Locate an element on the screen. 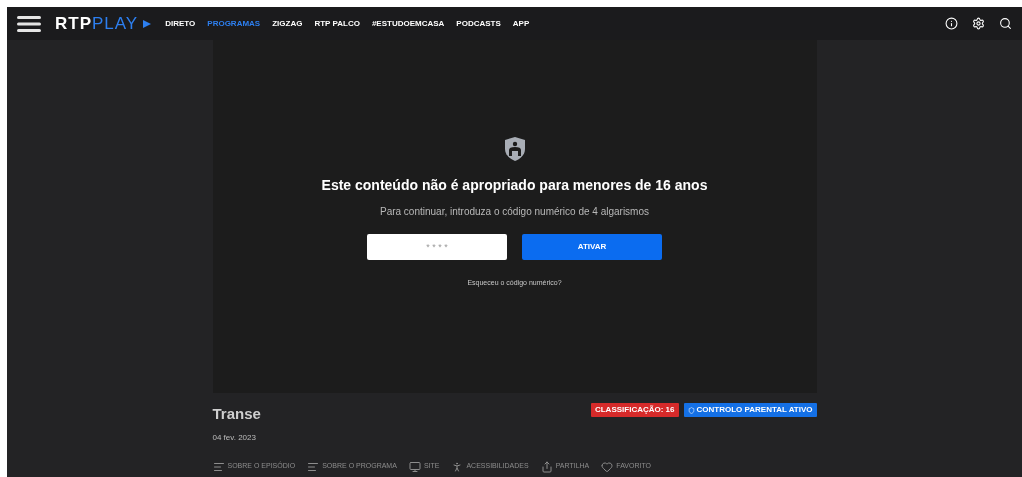  rating-badge: CLASSIFICAÇÃO: 16 is located at coordinates (634, 410).